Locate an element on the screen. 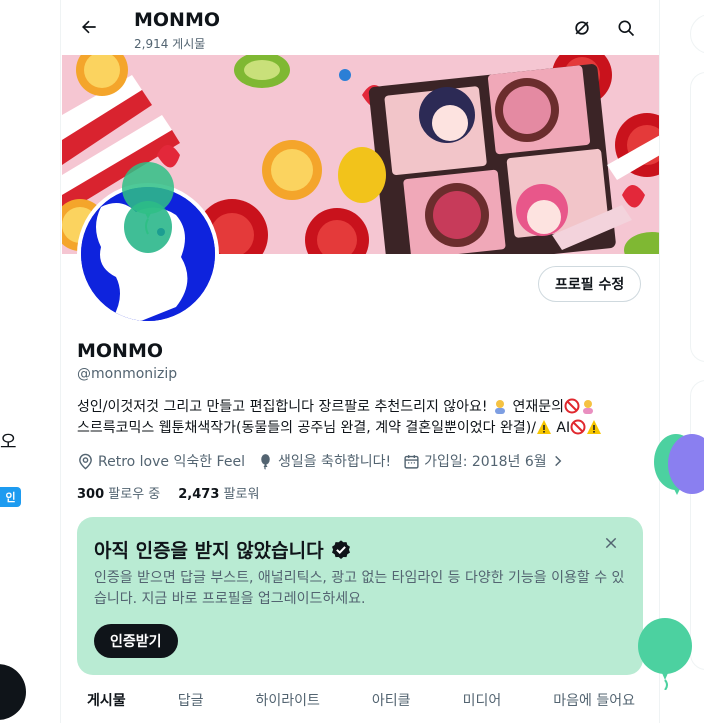 The image size is (704, 723). bio-text-2: 연재문의 is located at coordinates (536, 407).